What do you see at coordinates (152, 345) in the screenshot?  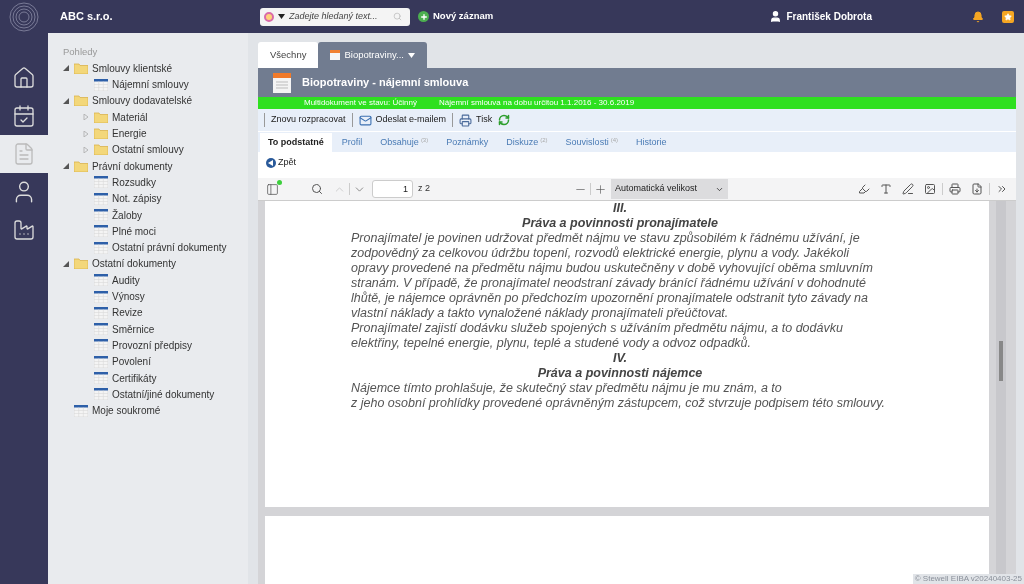 I see `tree-item: Provozní předpisy` at bounding box center [152, 345].